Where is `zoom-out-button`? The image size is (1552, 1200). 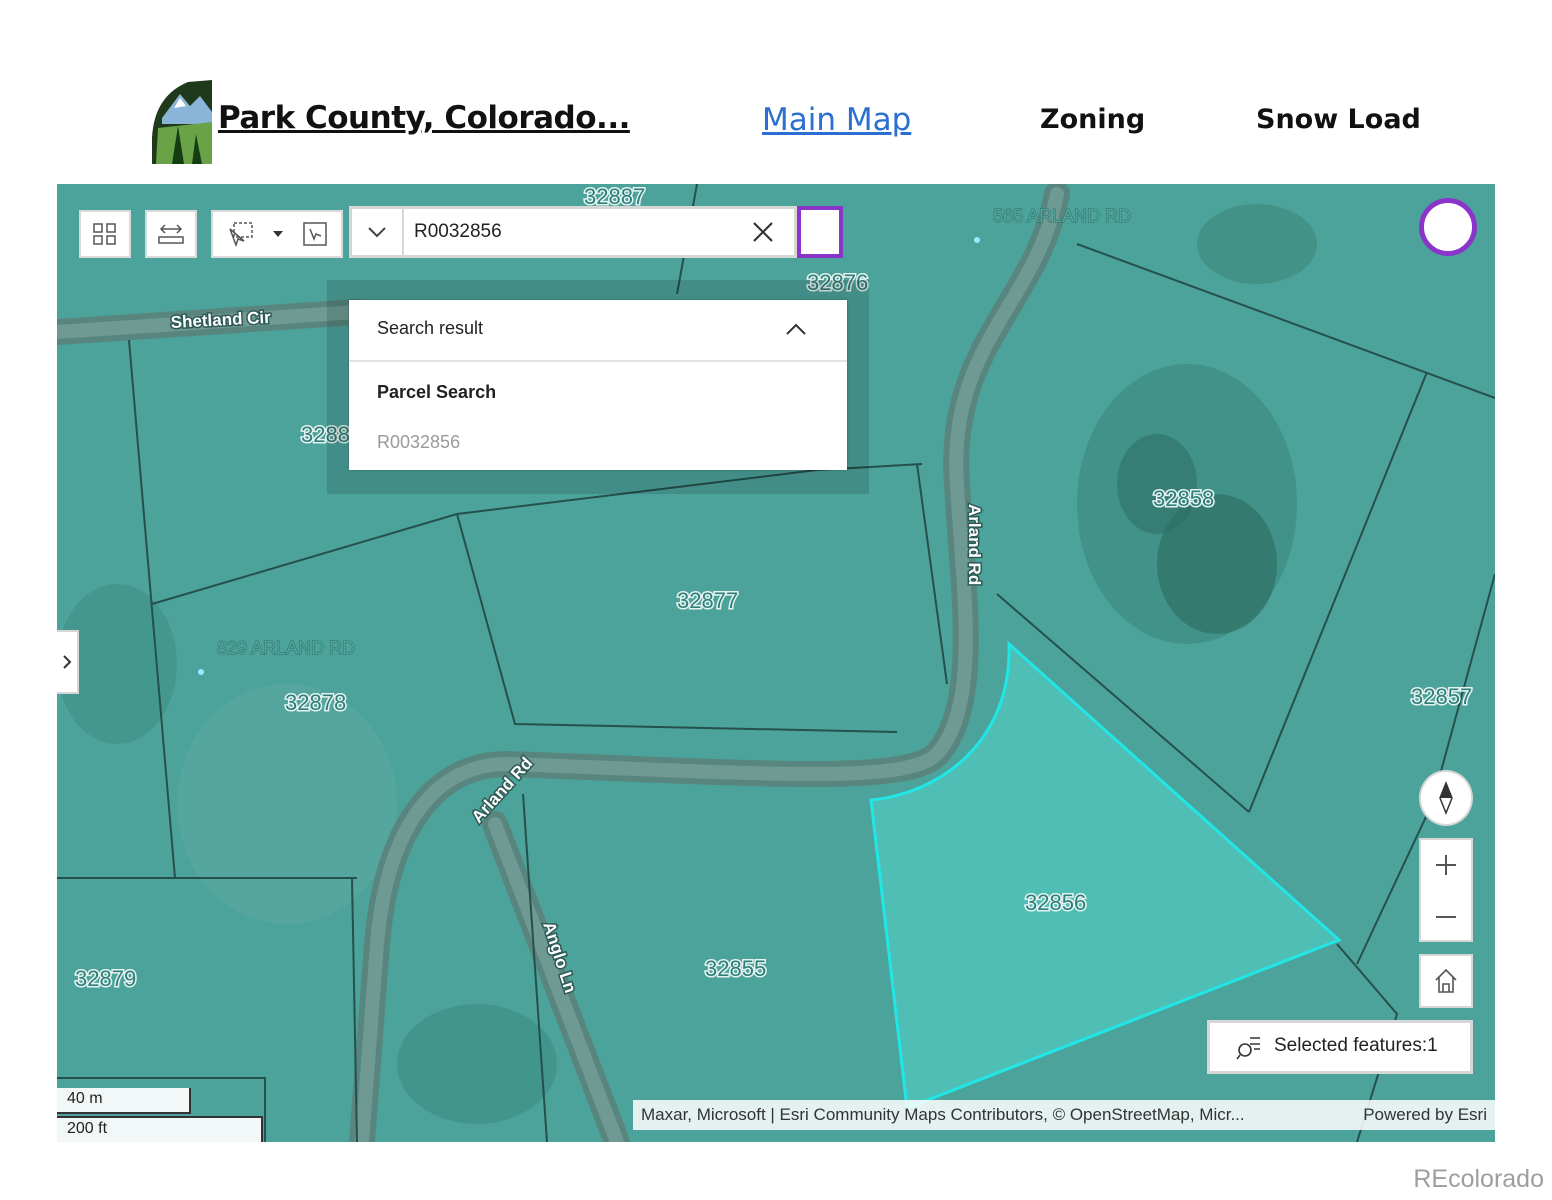 zoom-out-button is located at coordinates (1446, 917).